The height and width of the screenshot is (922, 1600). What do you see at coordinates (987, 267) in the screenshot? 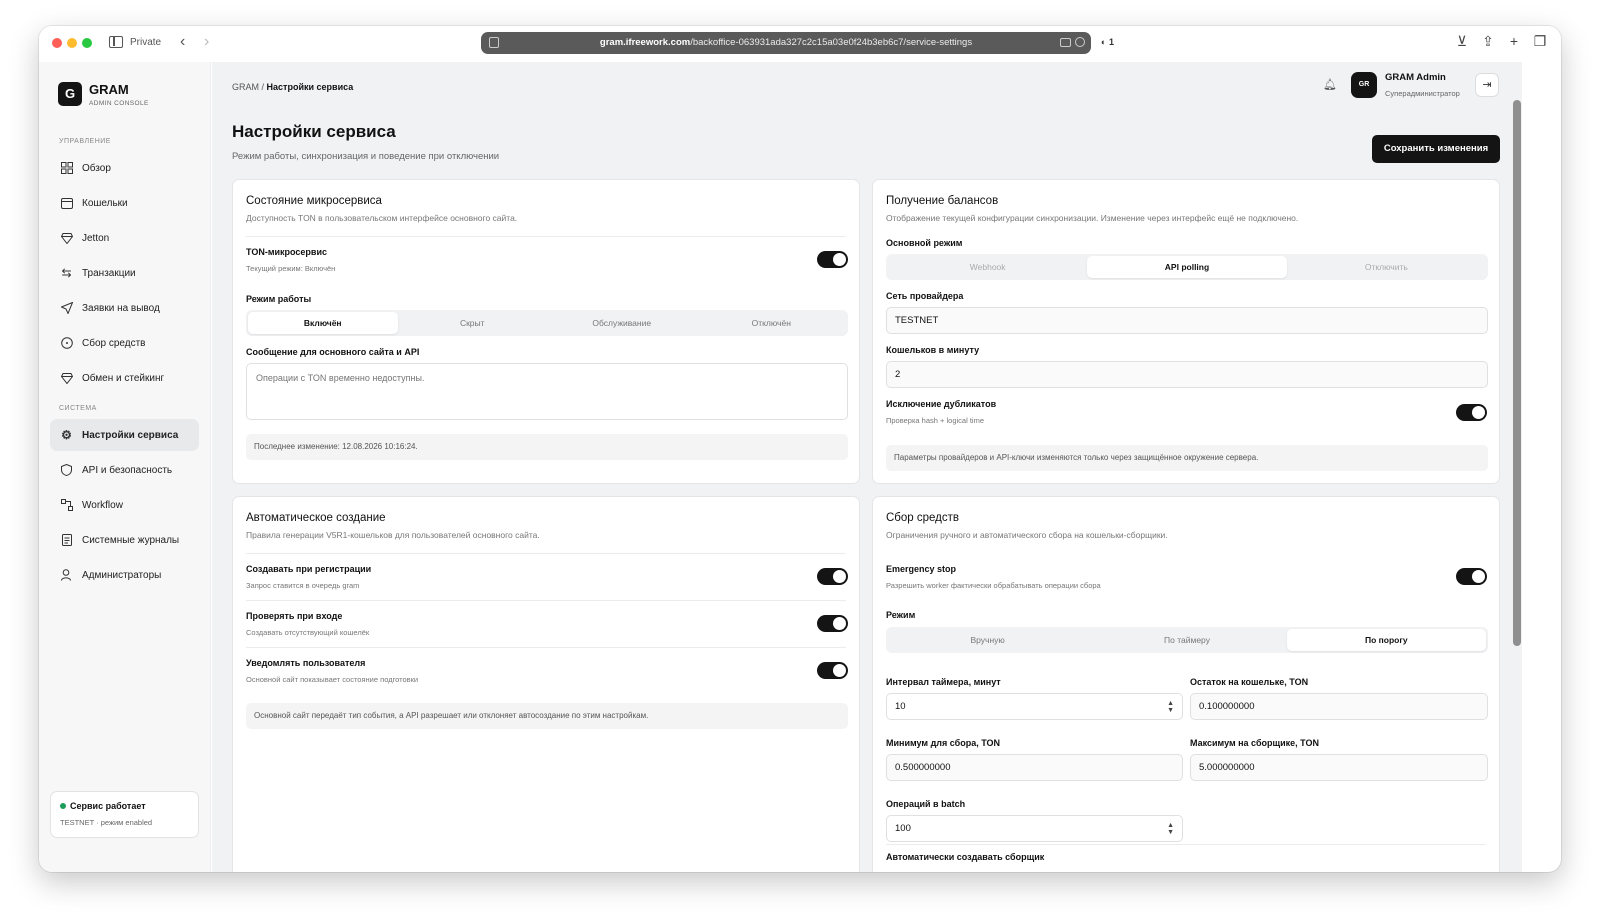
I see `mode-option-webhook: Webhook` at bounding box center [987, 267].